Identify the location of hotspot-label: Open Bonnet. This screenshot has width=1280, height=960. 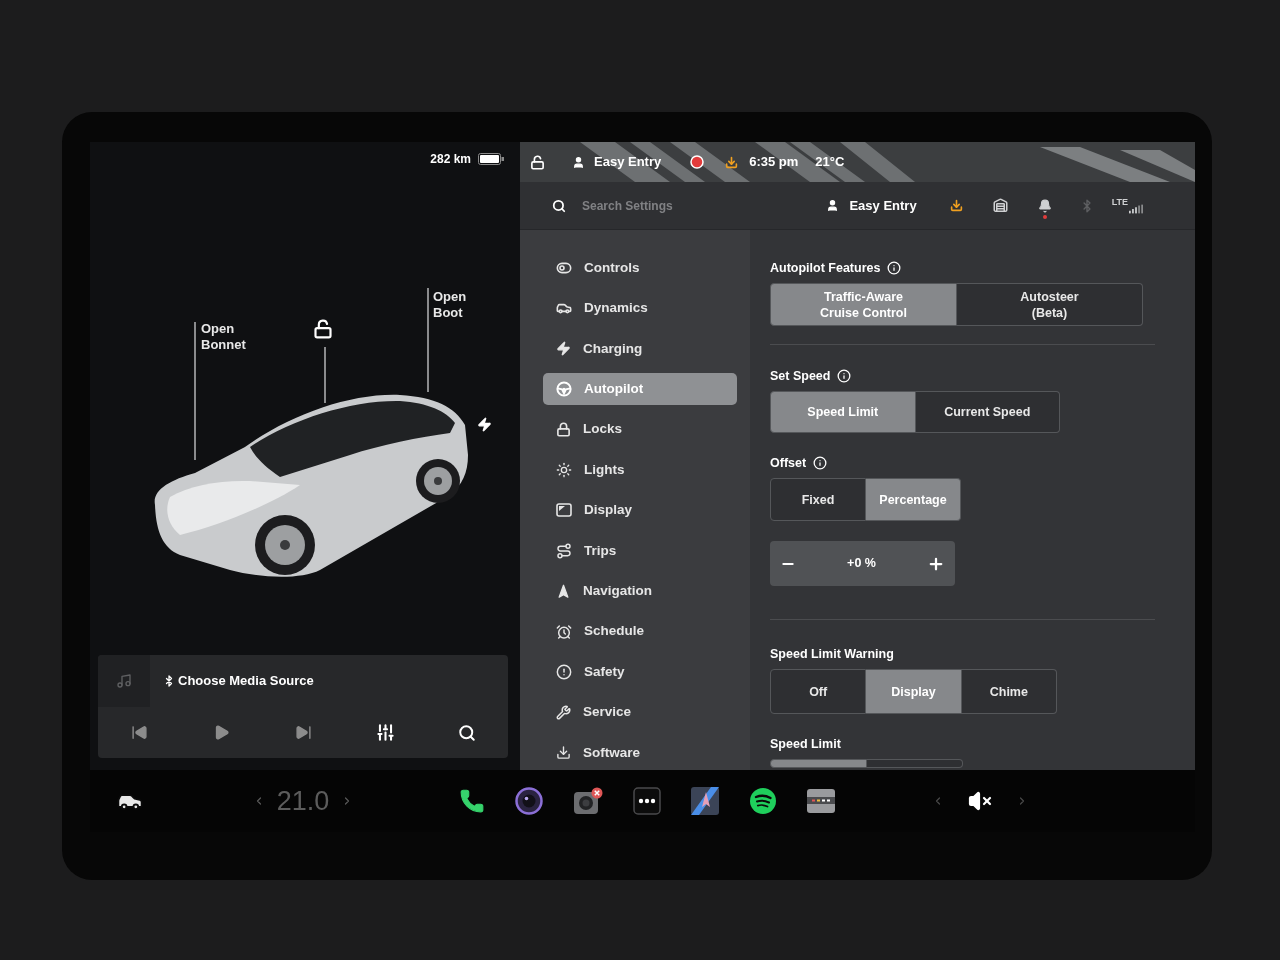
(223, 337).